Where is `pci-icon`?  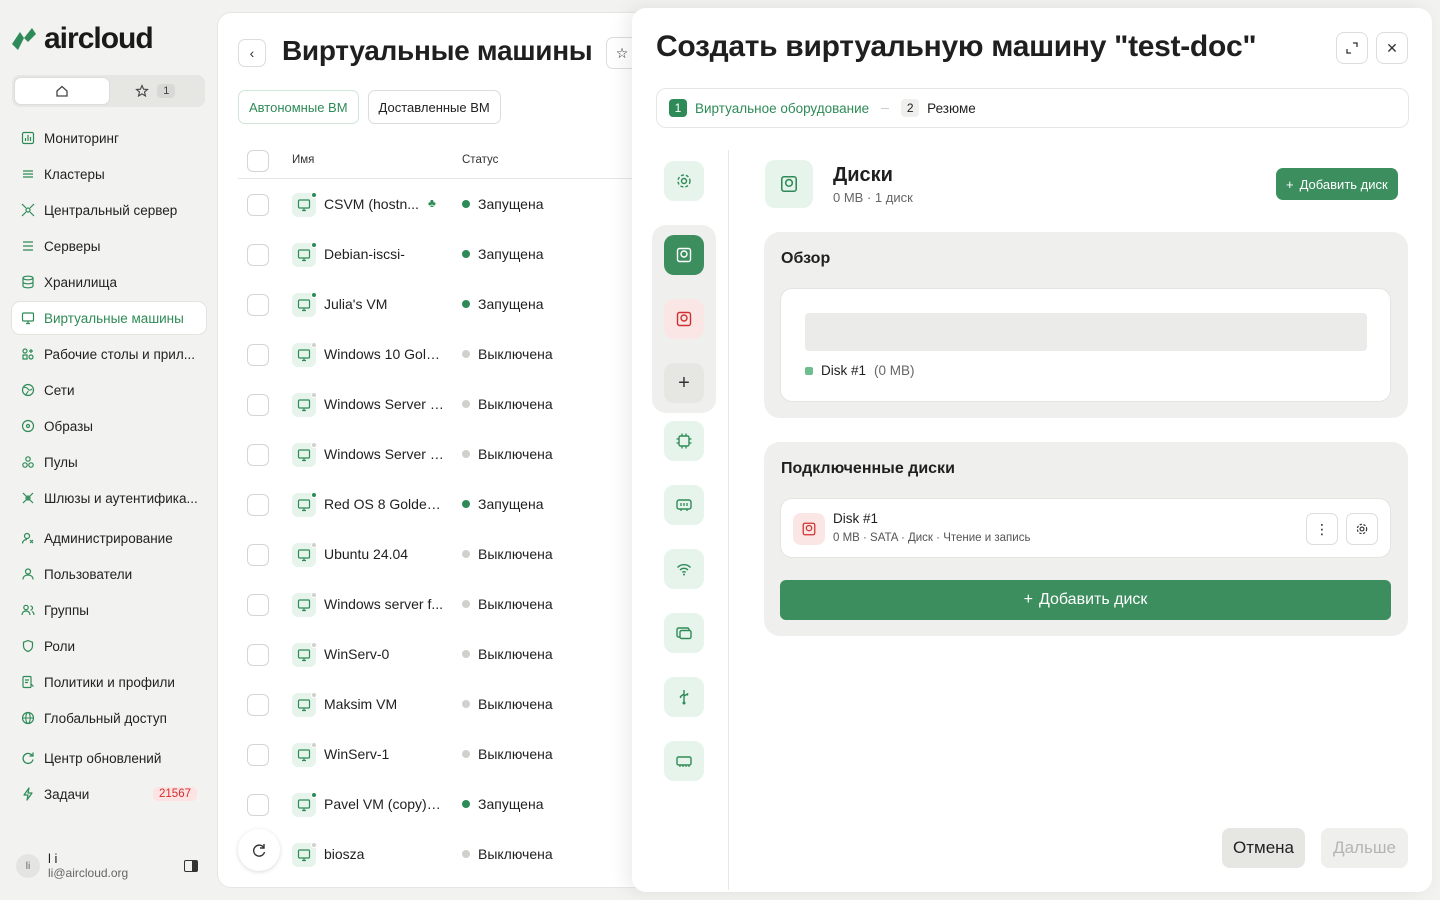 pci-icon is located at coordinates (684, 761).